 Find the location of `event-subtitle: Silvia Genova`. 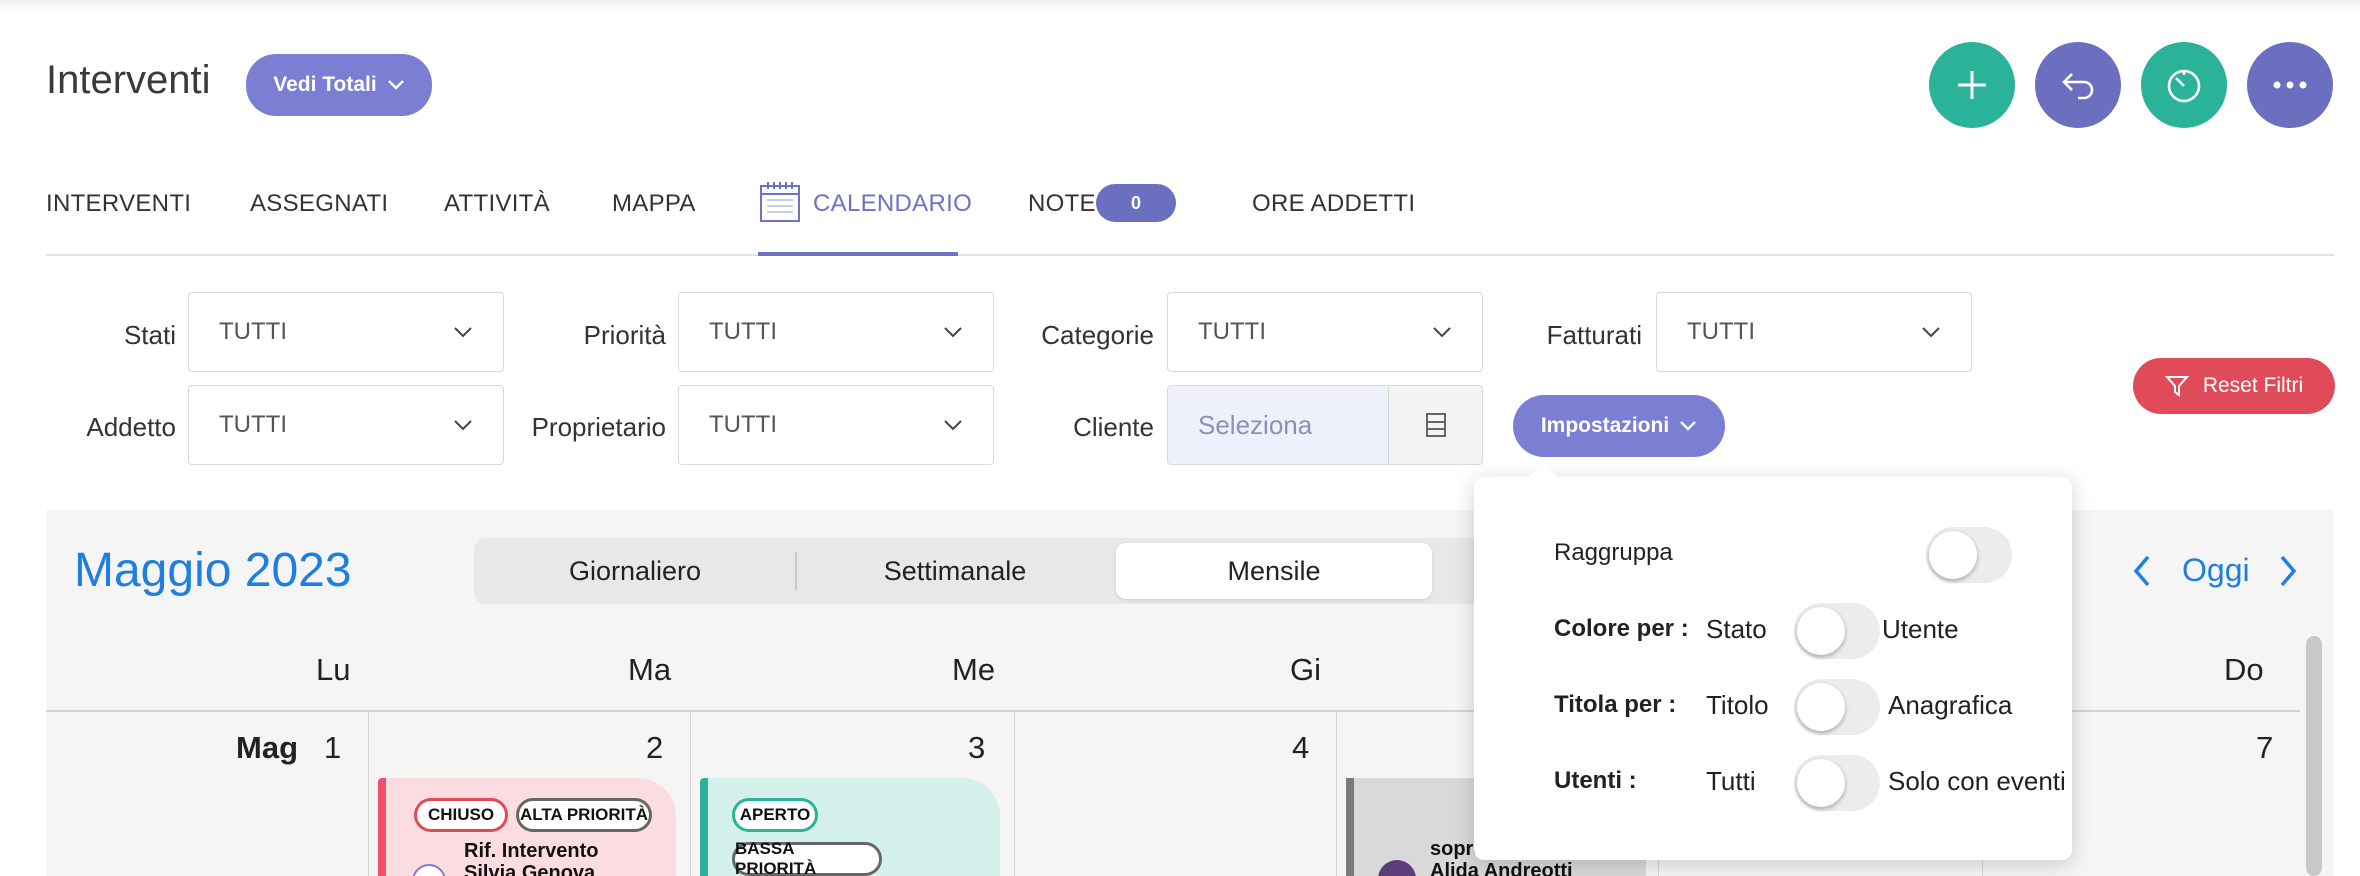

event-subtitle: Silvia Genova is located at coordinates (530, 869).